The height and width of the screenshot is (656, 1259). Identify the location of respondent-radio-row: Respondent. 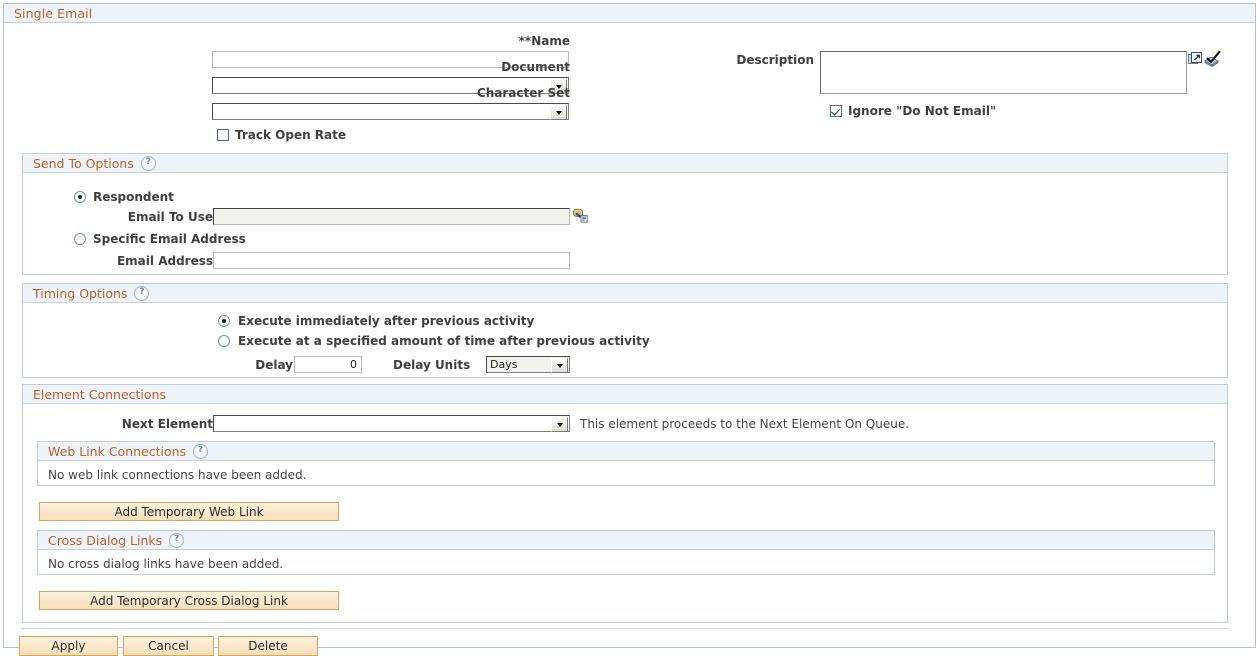
(124, 197).